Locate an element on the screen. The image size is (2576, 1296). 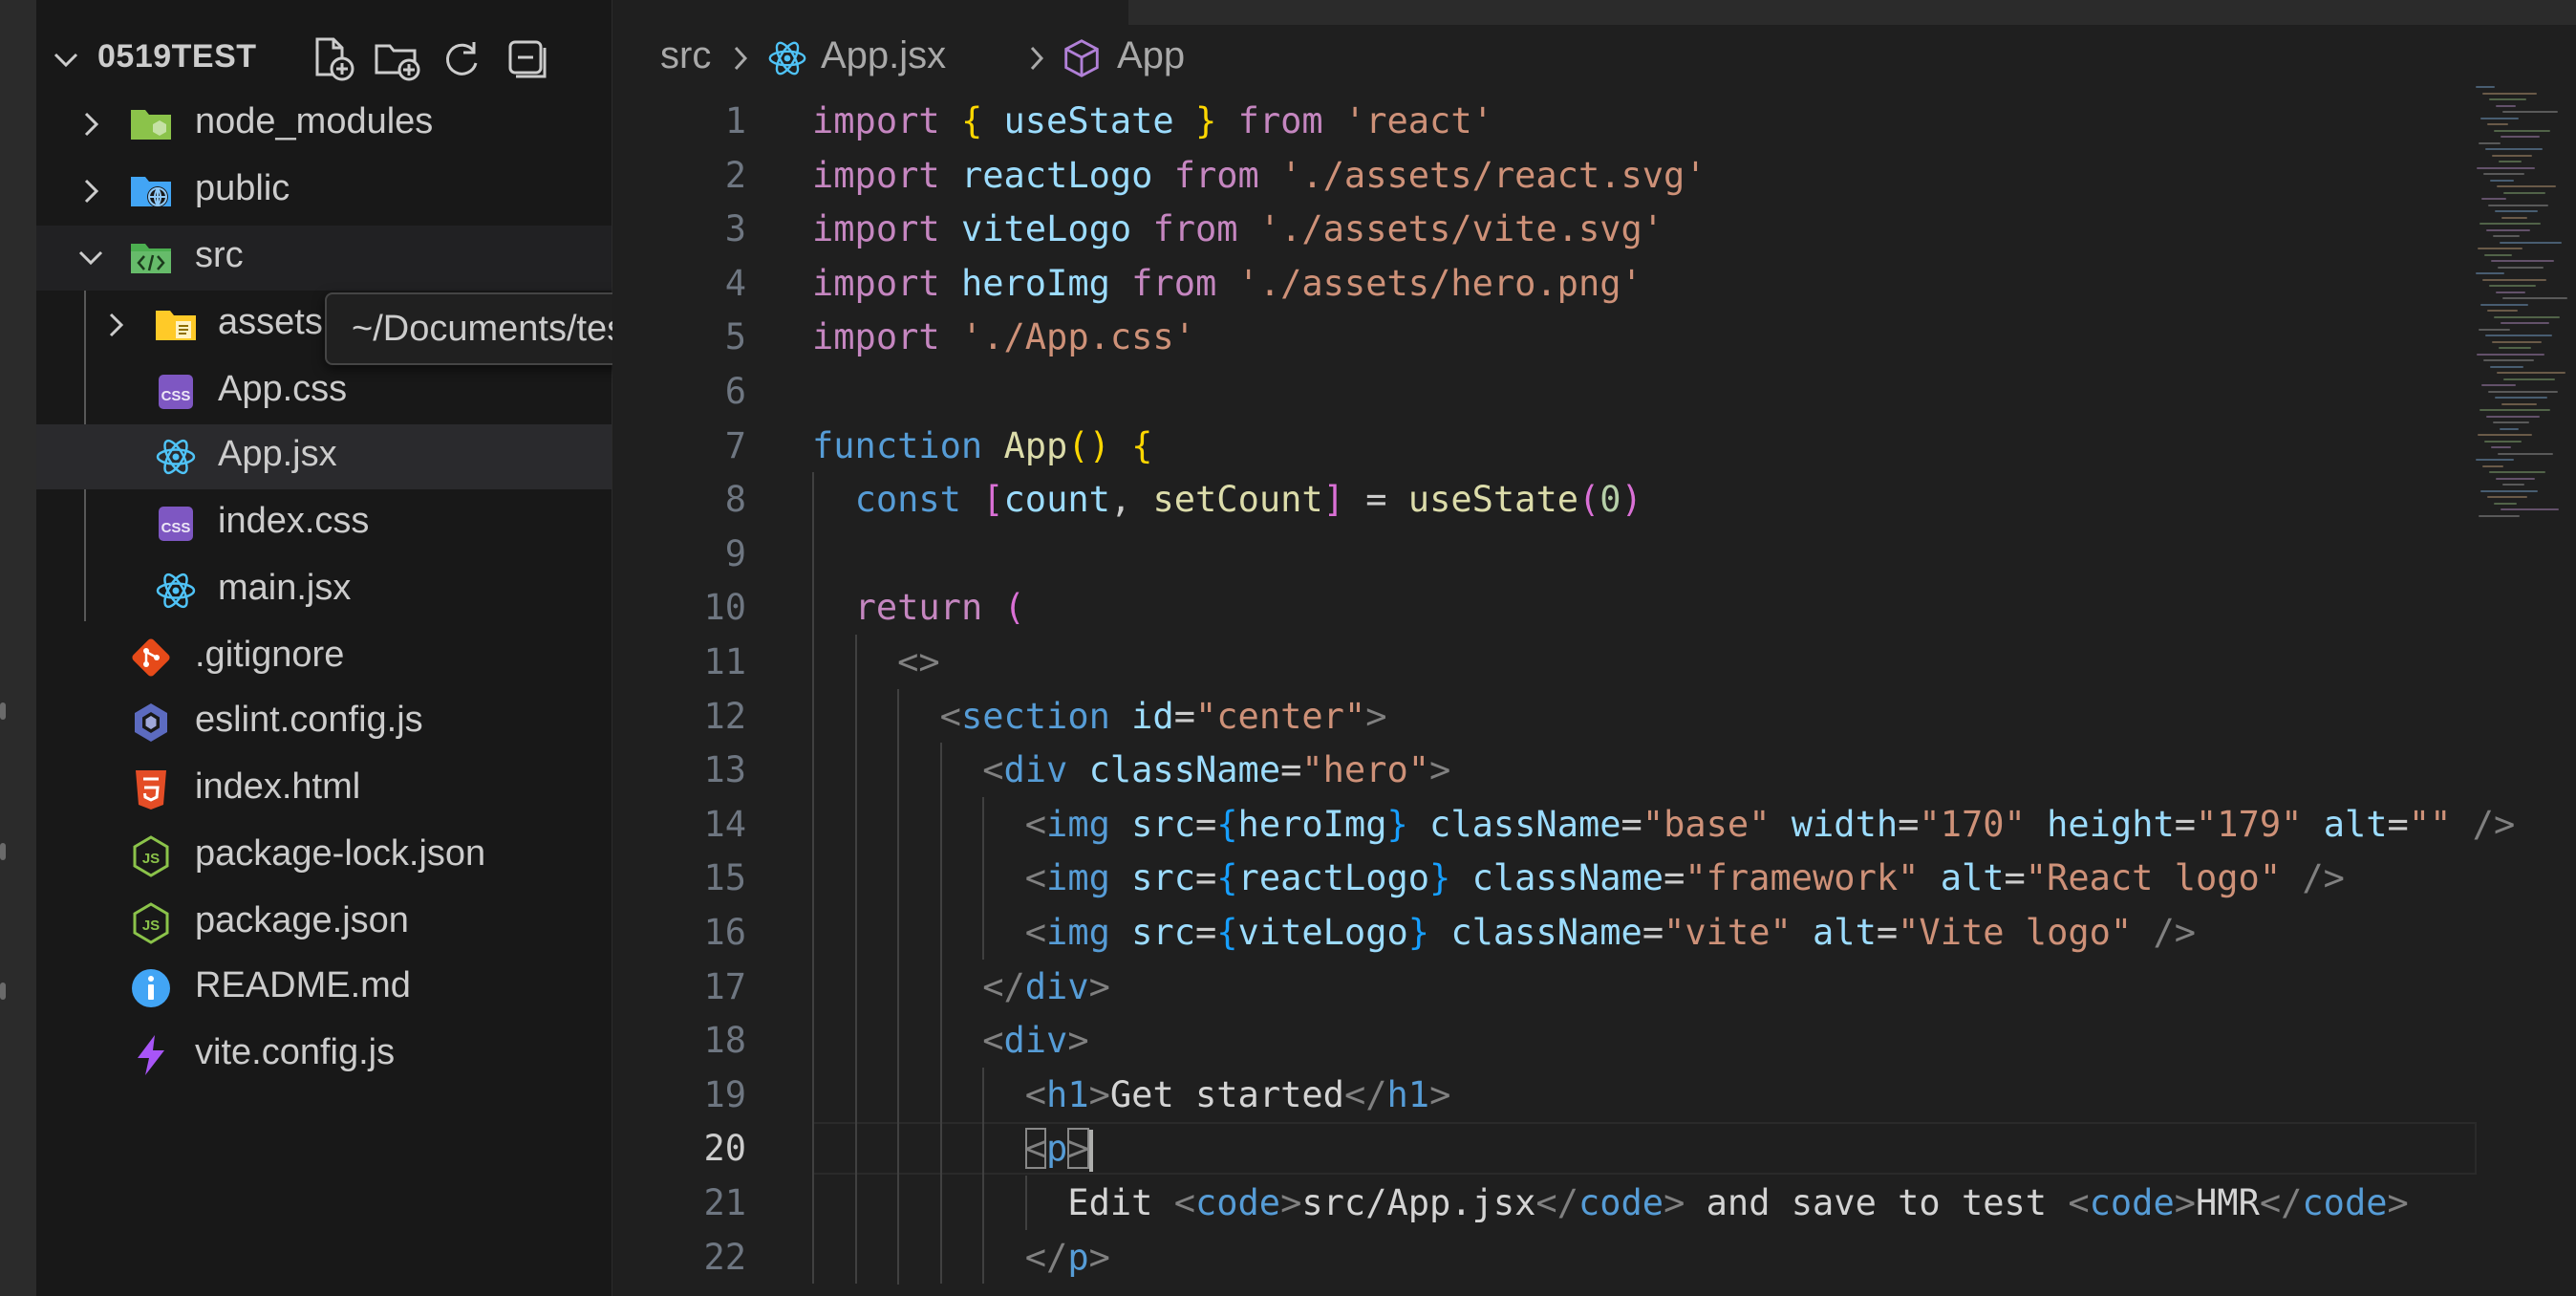
line-number: 14 is located at coordinates (724, 824).